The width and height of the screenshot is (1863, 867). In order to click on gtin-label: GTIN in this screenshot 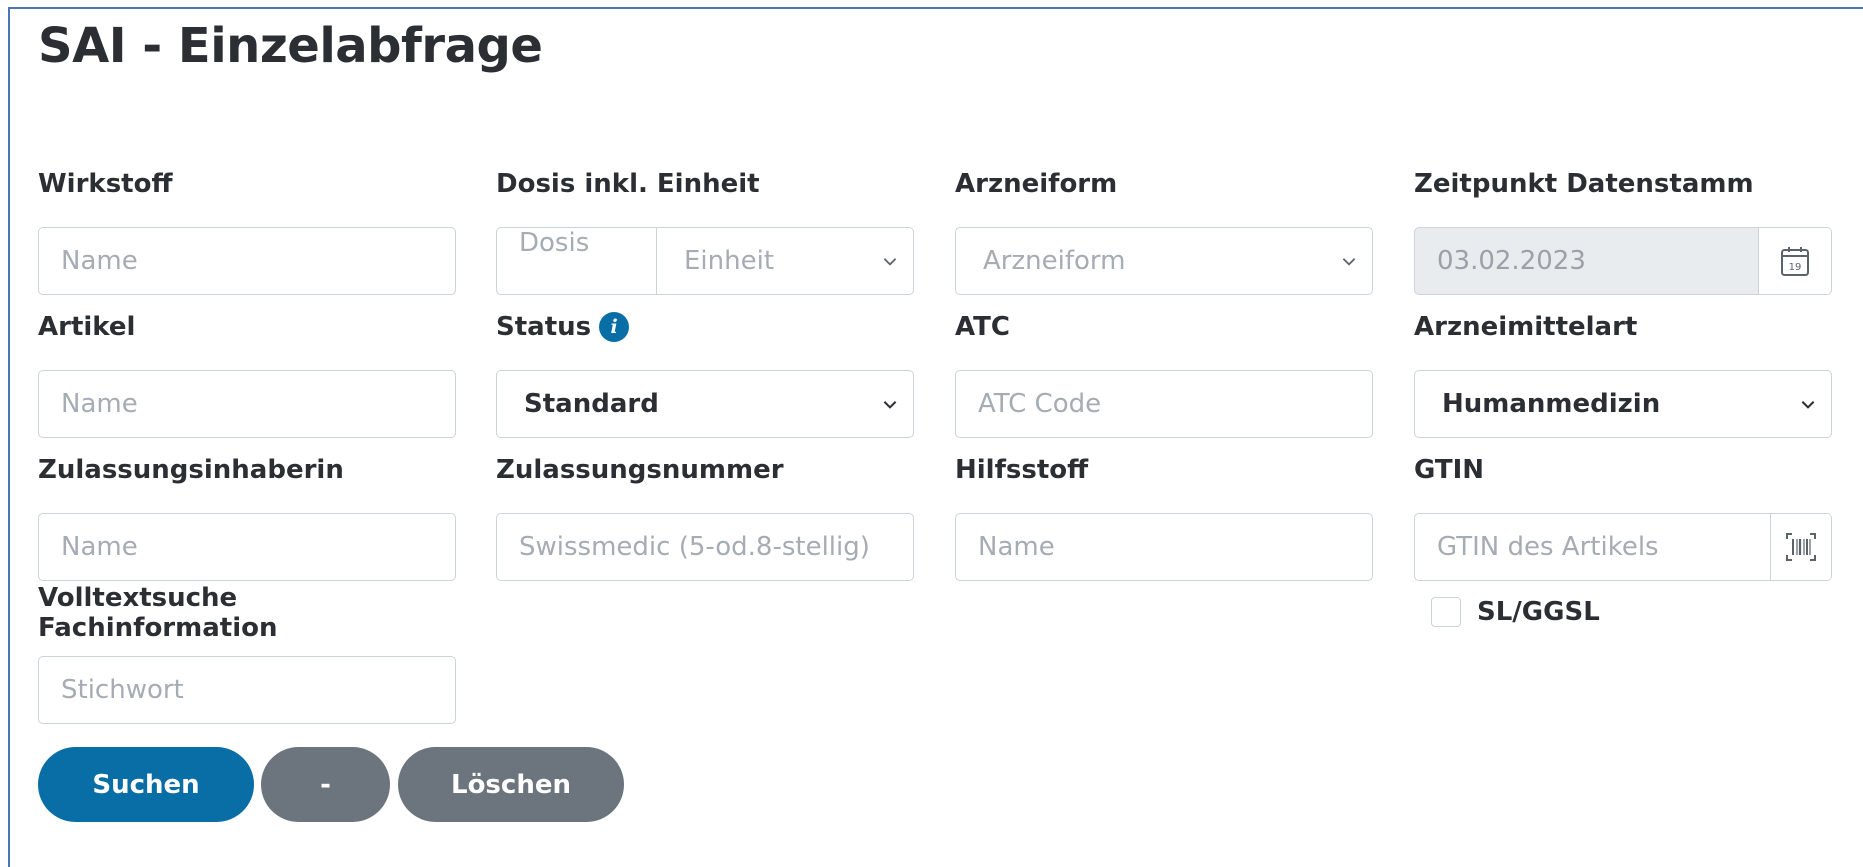, I will do `click(1449, 470)`.